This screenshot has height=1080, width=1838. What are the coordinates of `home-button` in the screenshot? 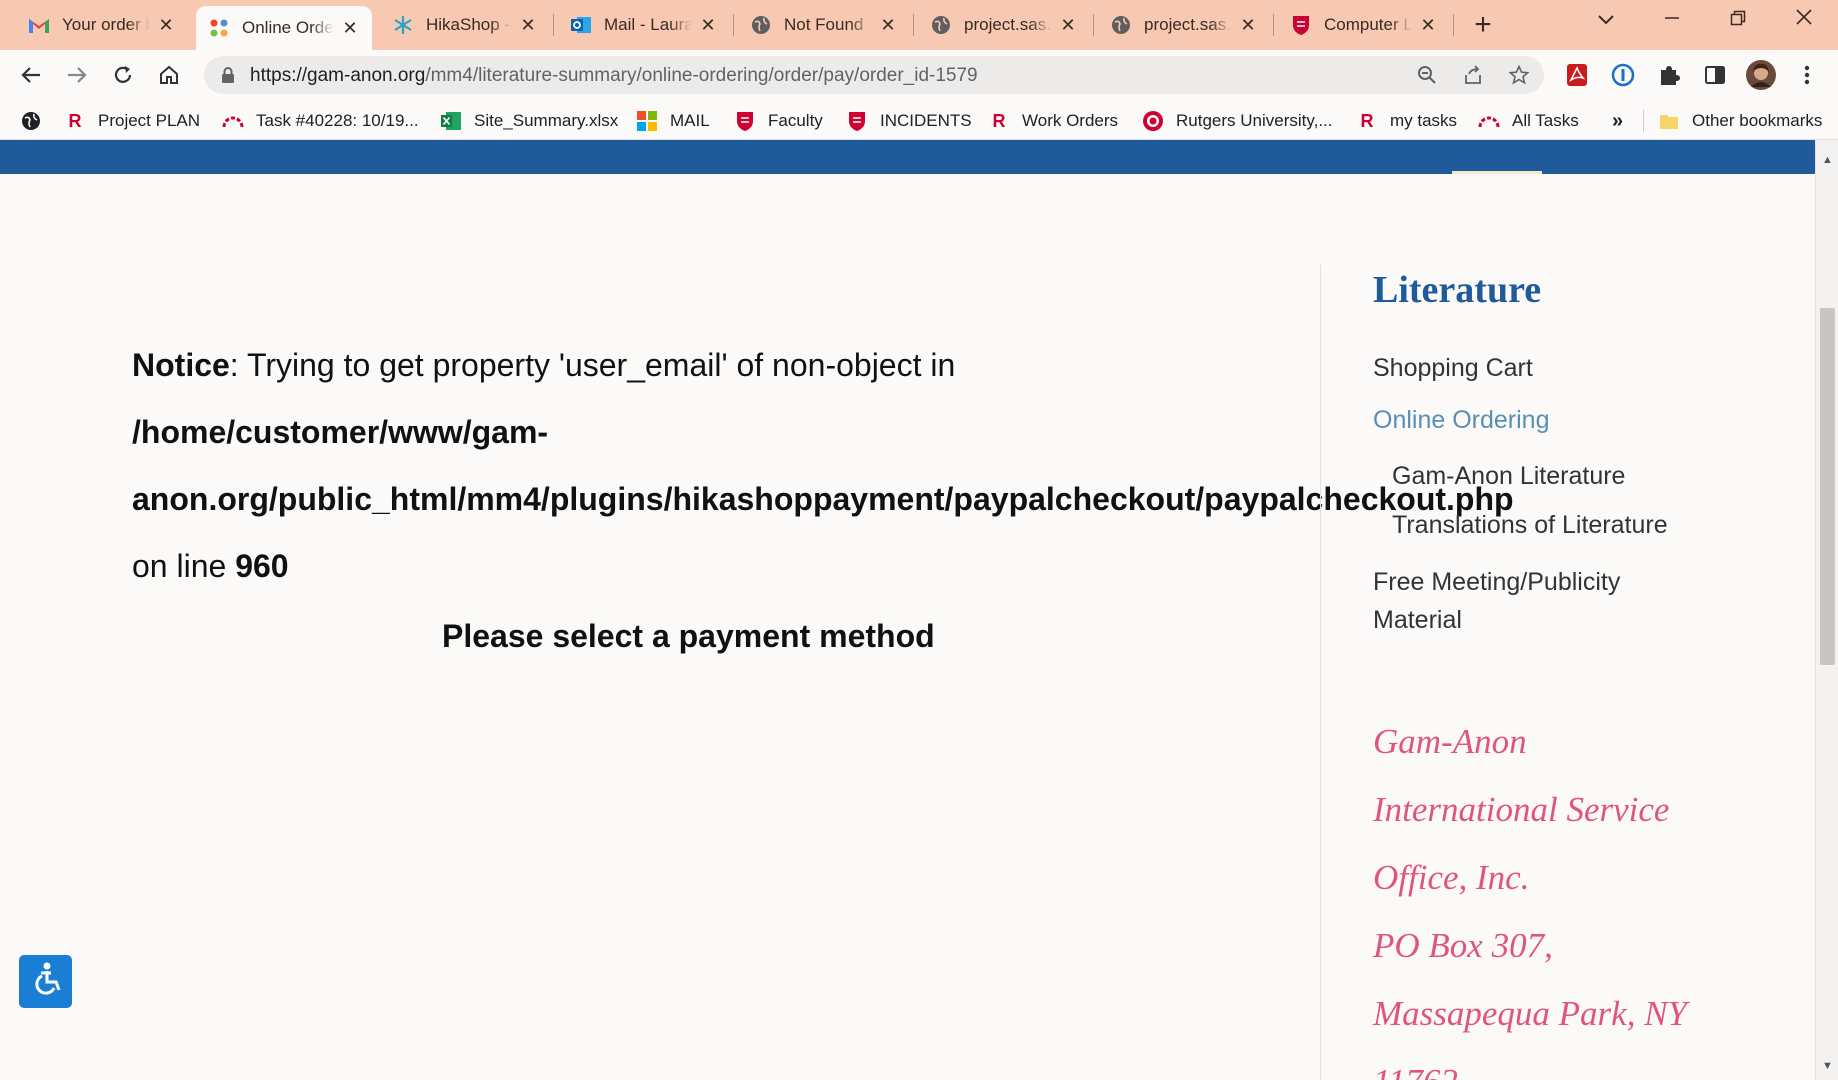 It's located at (169, 75).